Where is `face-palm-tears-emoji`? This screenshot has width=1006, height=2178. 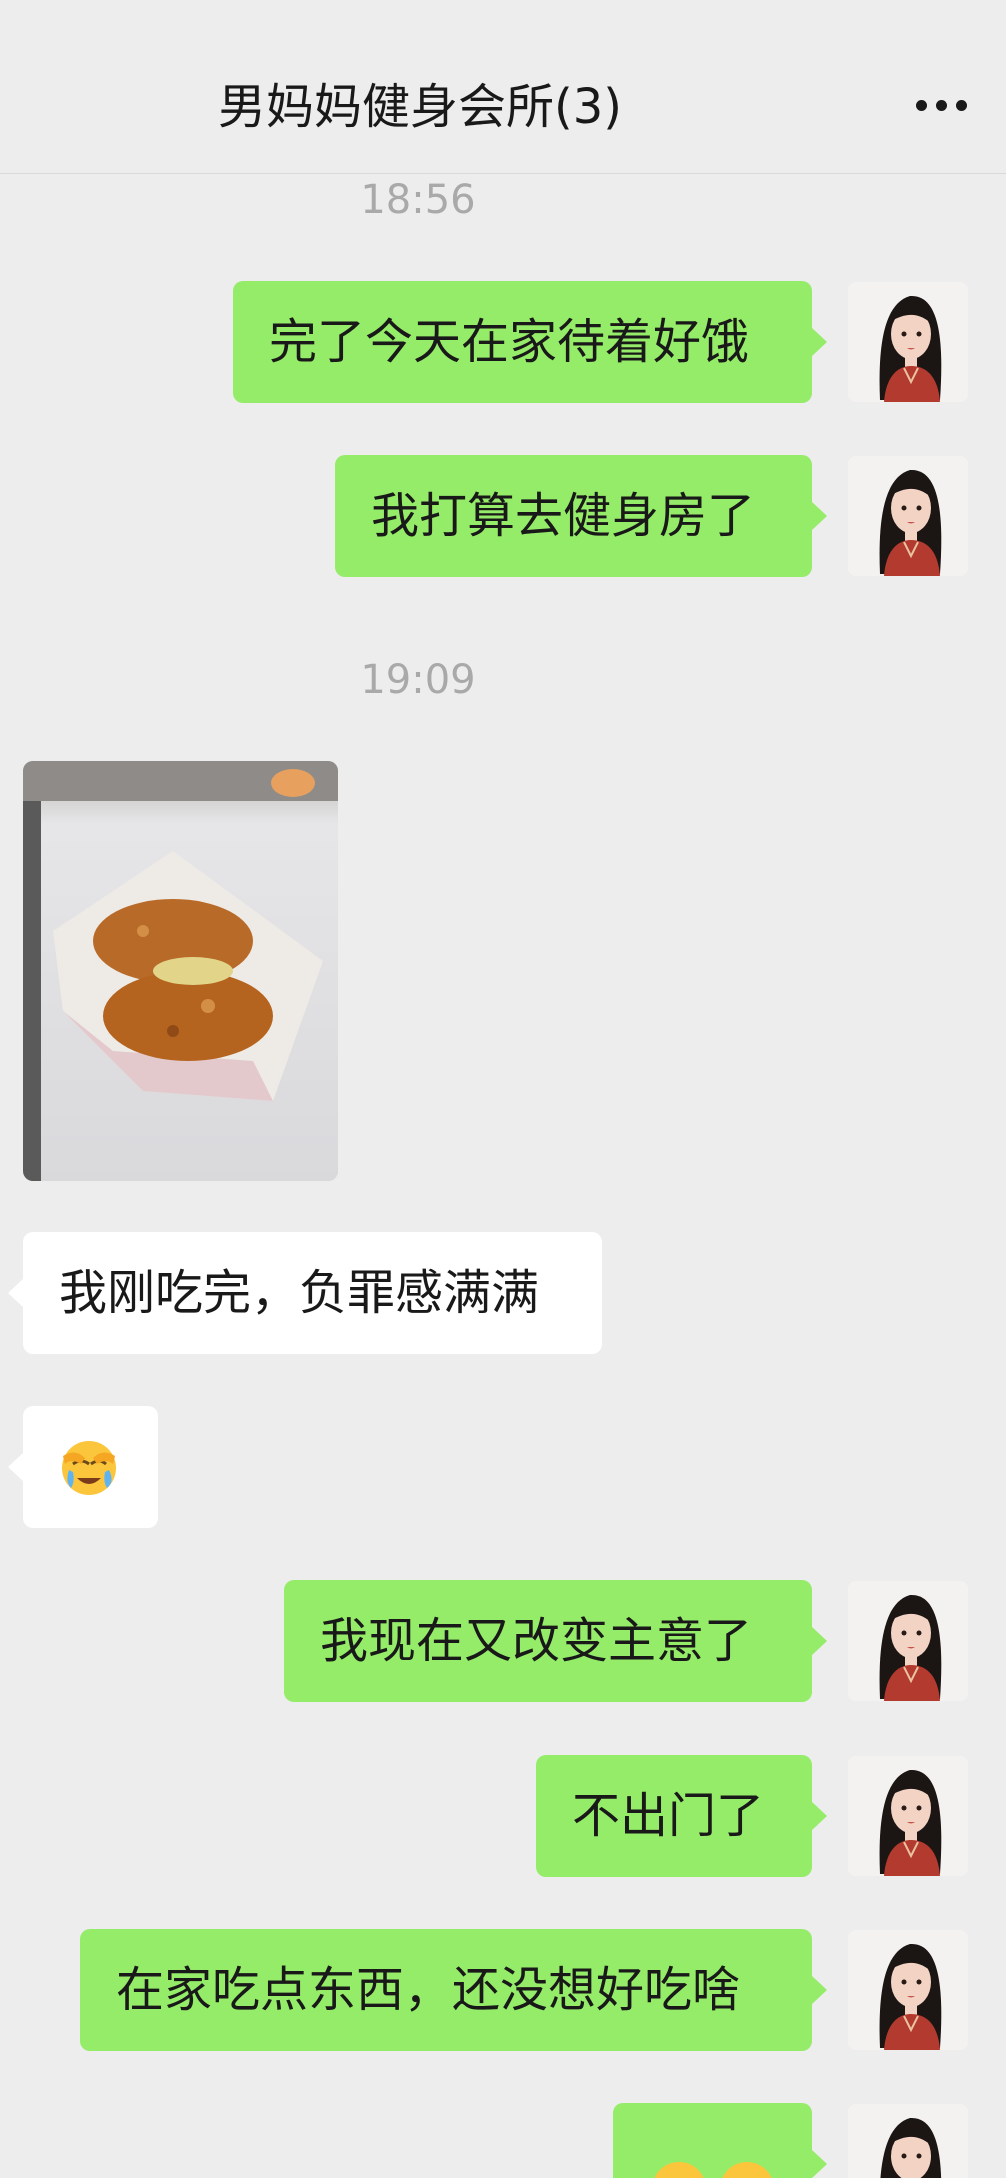
face-palm-tears-emoji is located at coordinates (89, 1468).